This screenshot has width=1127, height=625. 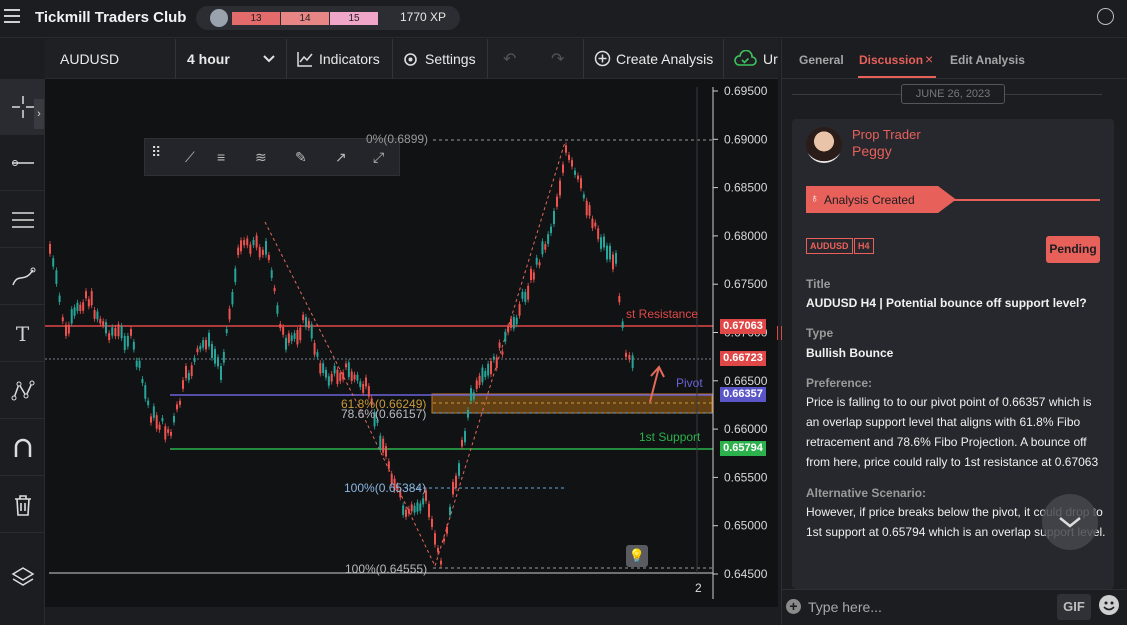 What do you see at coordinates (328, 18) in the screenshot?
I see `xp-progress: 13 14 15 1770 XP` at bounding box center [328, 18].